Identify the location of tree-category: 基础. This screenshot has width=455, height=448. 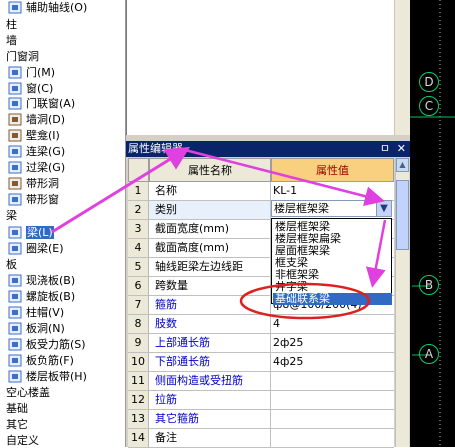
(14, 409).